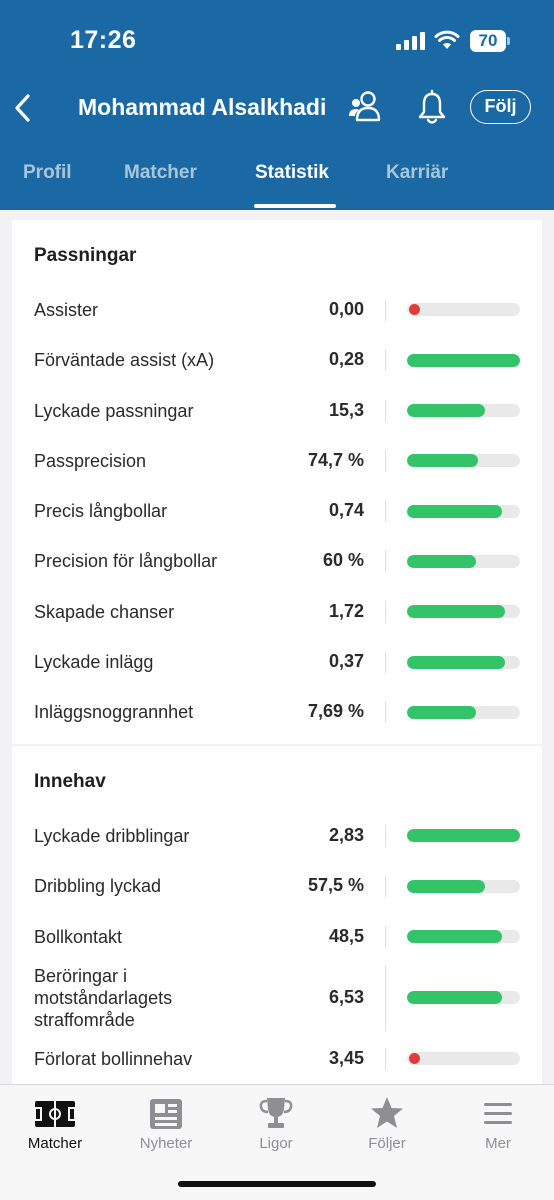  Describe the element at coordinates (277, 662) in the screenshot. I see `stat-row: Lyckade inlägg 0,37` at that location.